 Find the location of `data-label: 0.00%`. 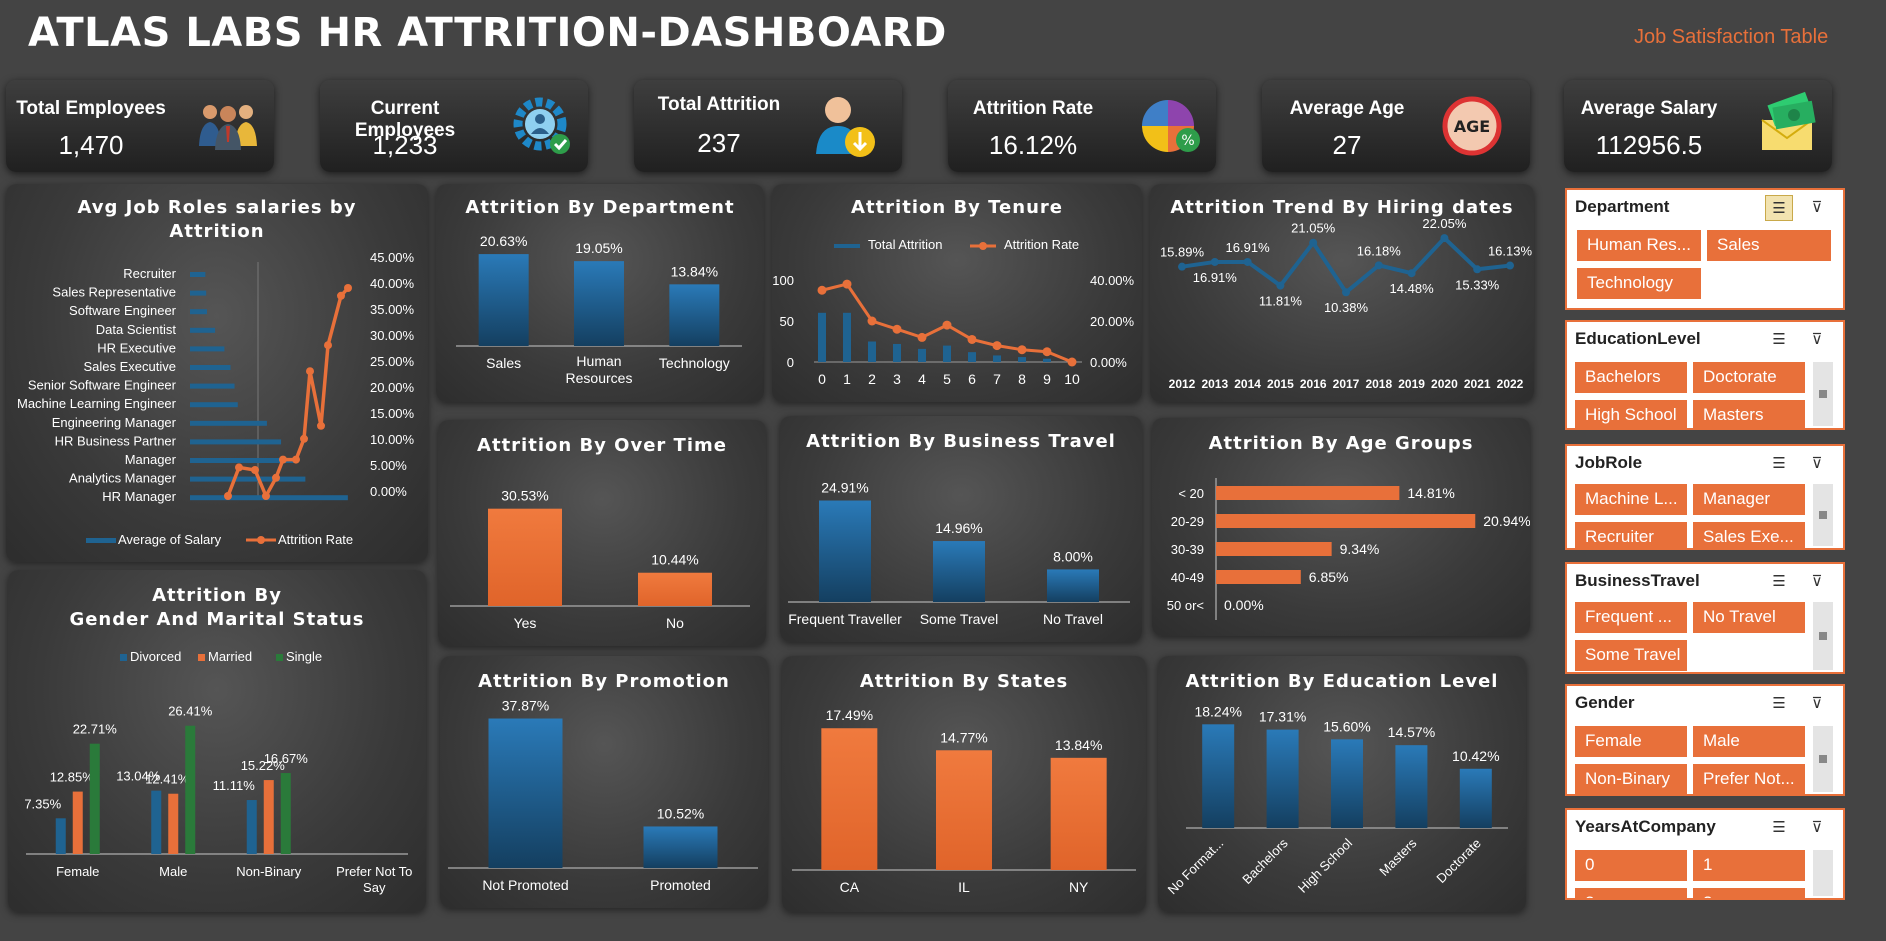

data-label: 0.00% is located at coordinates (1244, 605).